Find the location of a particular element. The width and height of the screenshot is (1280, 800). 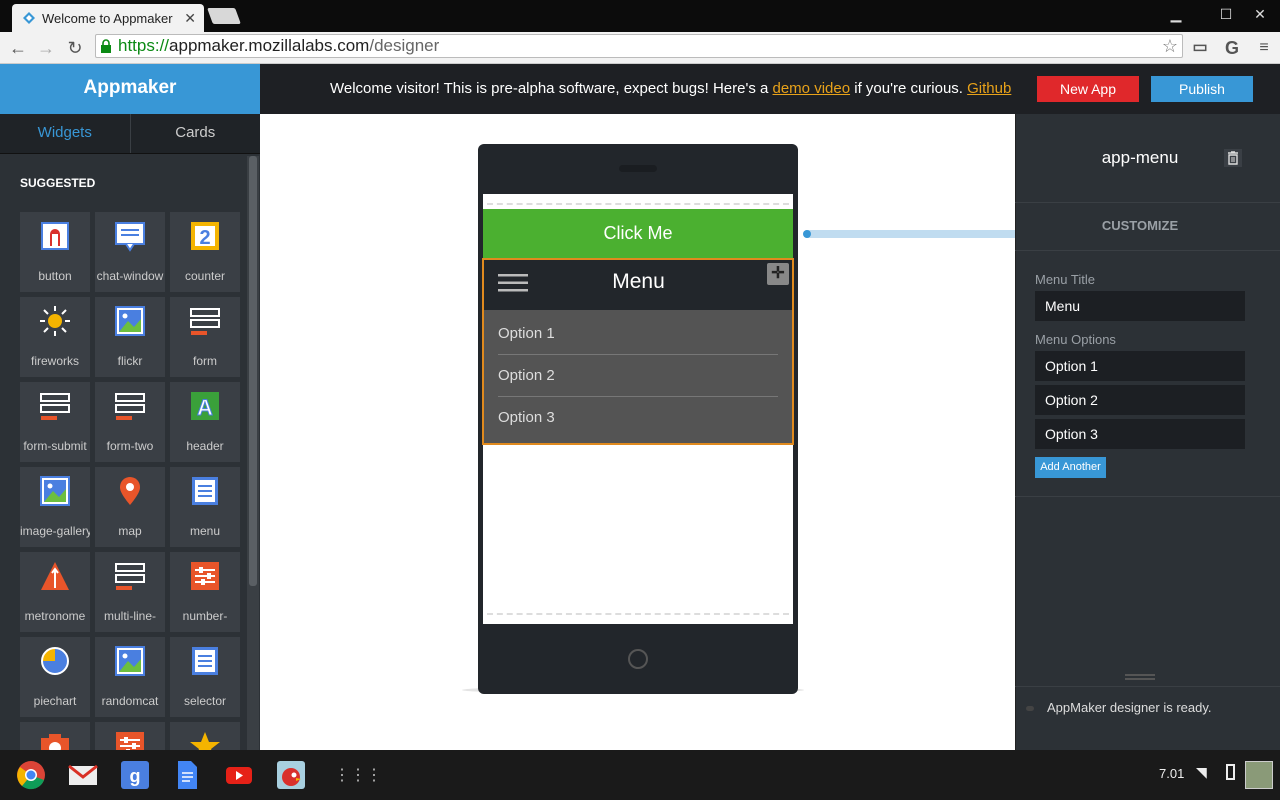

url-path: /designer is located at coordinates (404, 45).